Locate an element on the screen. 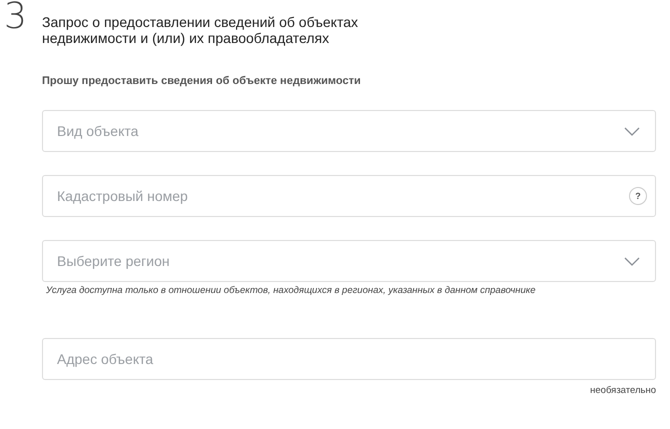 The height and width of the screenshot is (429, 670). step-number: 3 is located at coordinates (15, 17).